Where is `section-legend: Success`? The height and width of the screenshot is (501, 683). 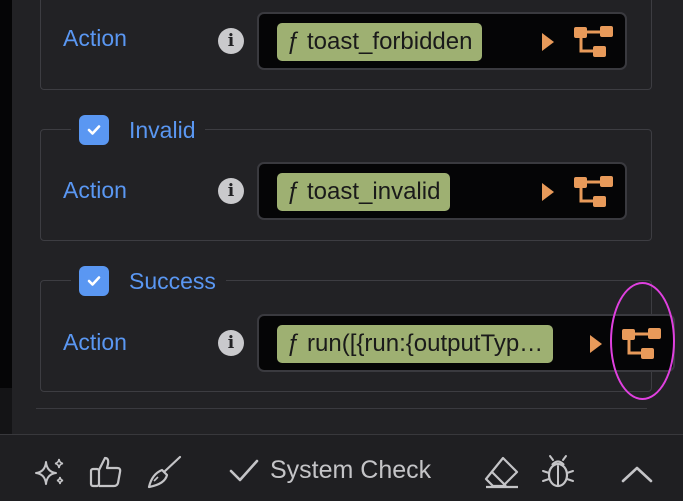 section-legend: Success is located at coordinates (148, 281).